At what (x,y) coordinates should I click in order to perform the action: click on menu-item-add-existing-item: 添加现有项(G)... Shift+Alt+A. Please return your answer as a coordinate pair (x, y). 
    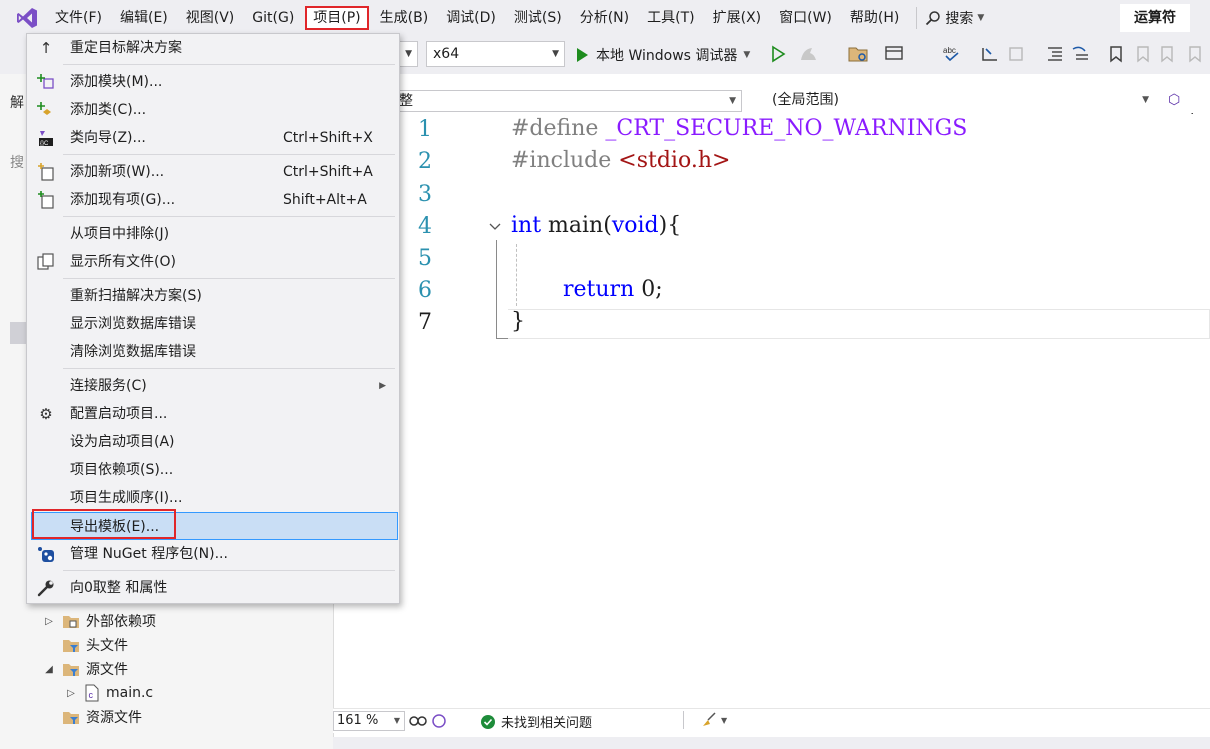
    Looking at the image, I should click on (213, 200).